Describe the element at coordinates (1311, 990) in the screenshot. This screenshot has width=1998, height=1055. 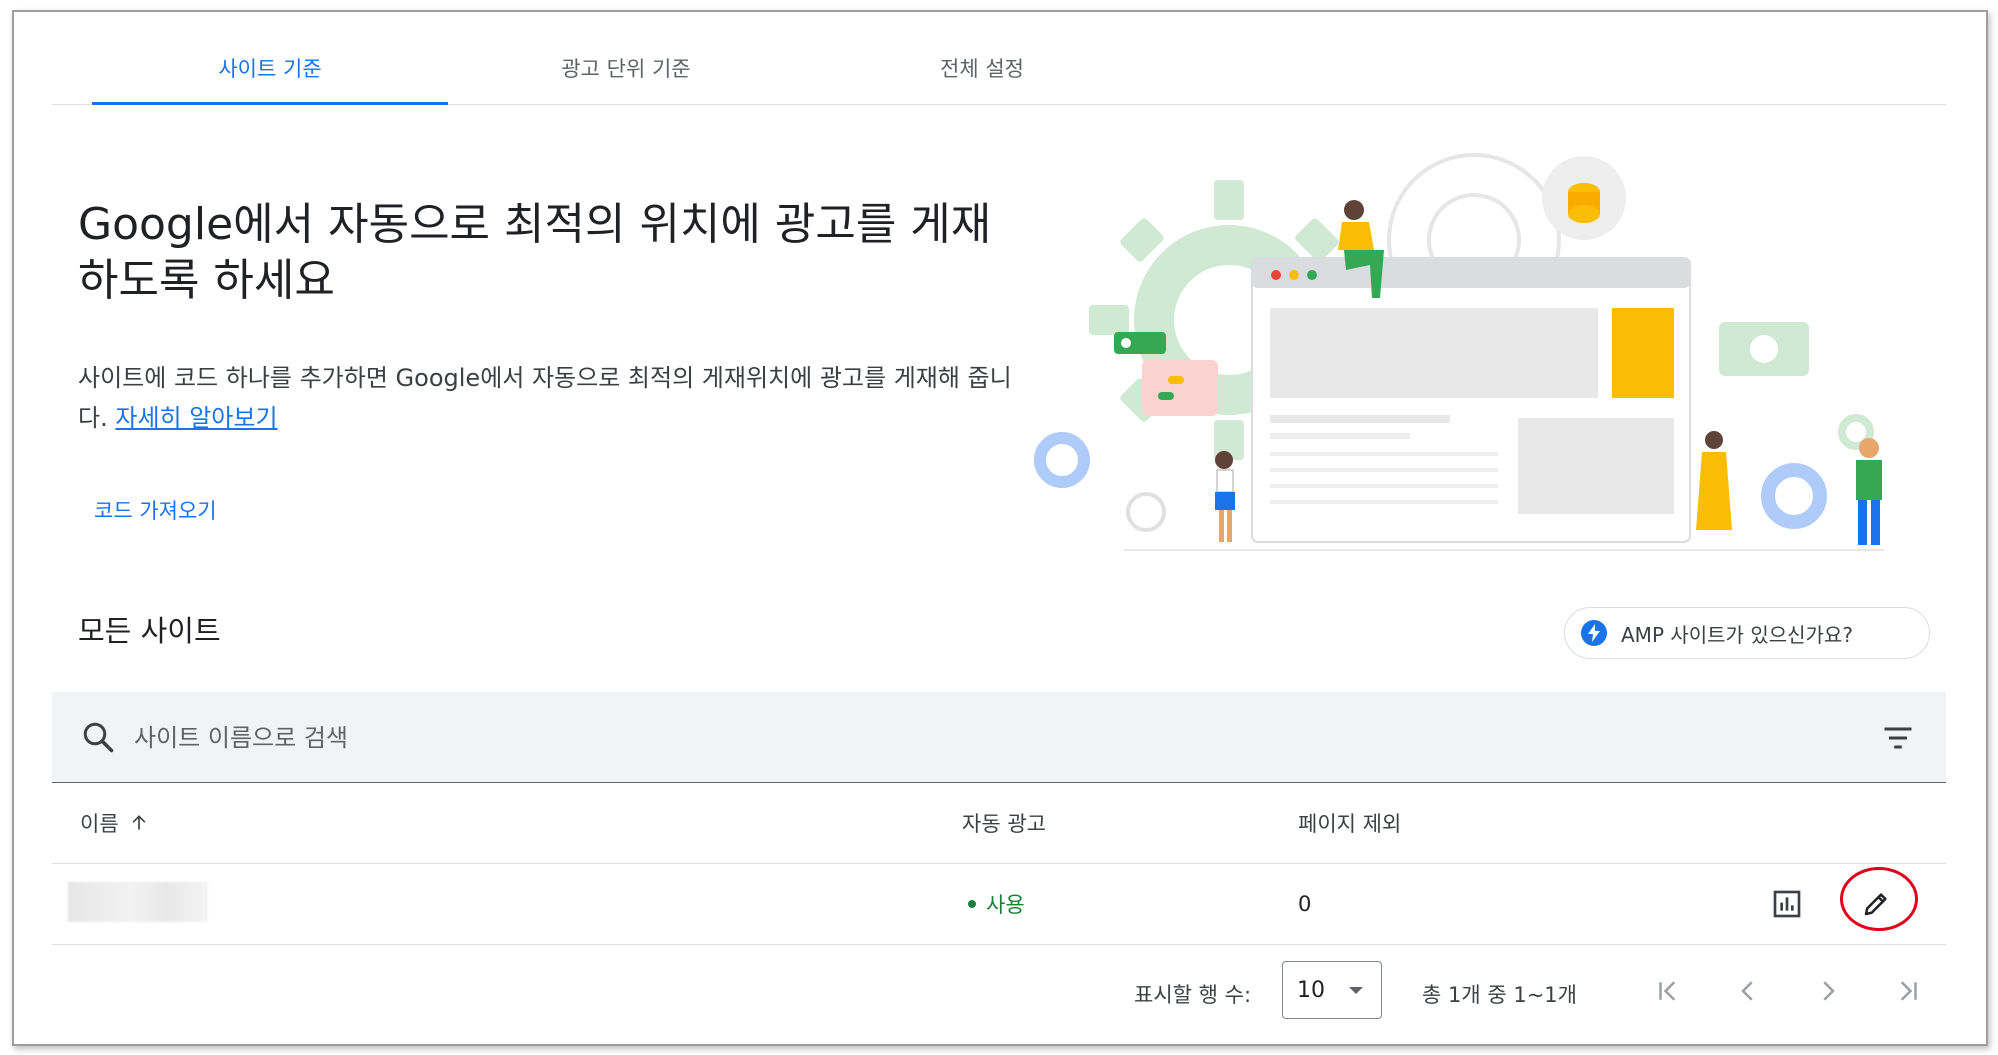
I see `rows-per-page-value: 10` at that location.